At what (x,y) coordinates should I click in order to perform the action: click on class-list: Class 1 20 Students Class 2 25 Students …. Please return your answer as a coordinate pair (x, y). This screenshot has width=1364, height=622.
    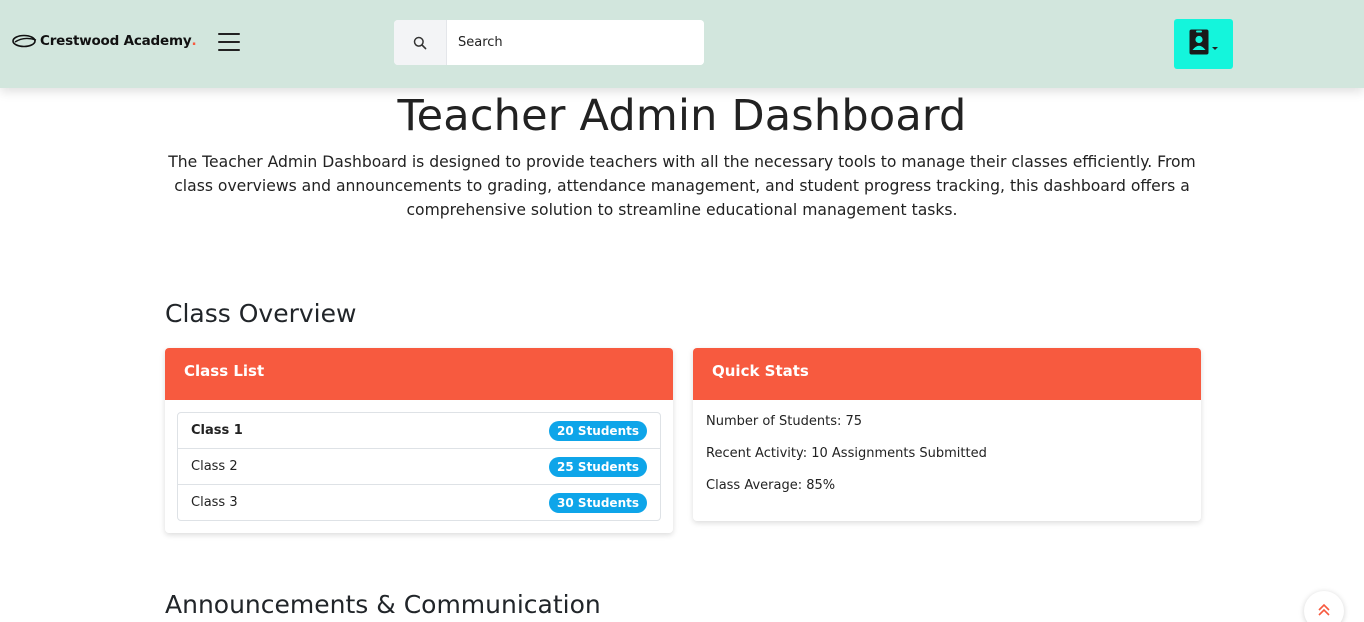
    Looking at the image, I should click on (419, 466).